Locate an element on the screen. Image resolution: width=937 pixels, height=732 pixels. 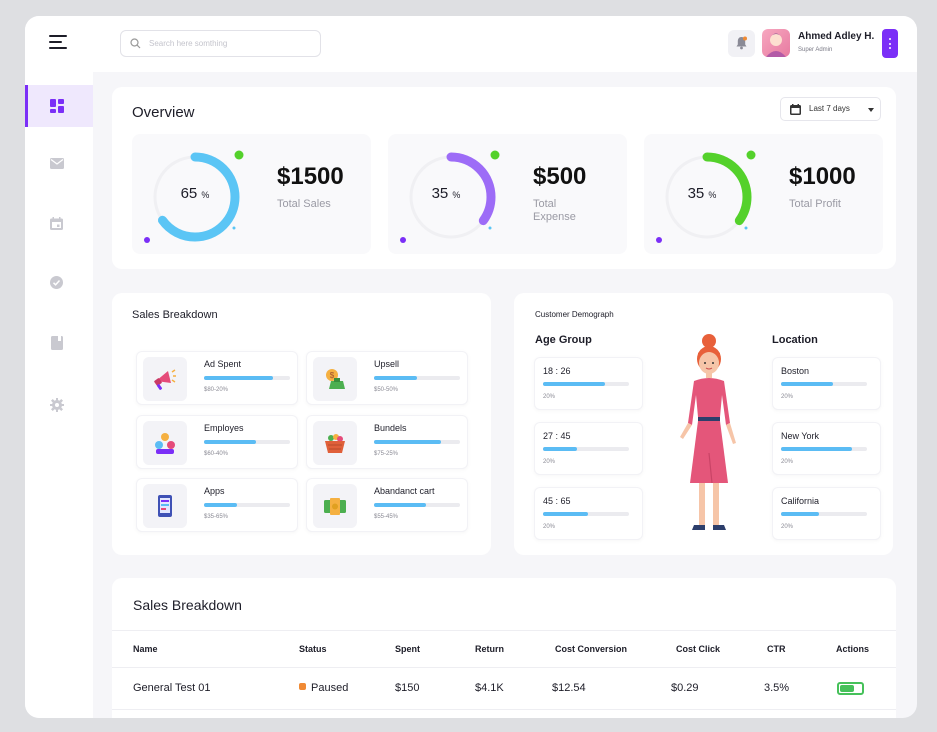
sidebar-item-settings is located at coordinates (59, 405).